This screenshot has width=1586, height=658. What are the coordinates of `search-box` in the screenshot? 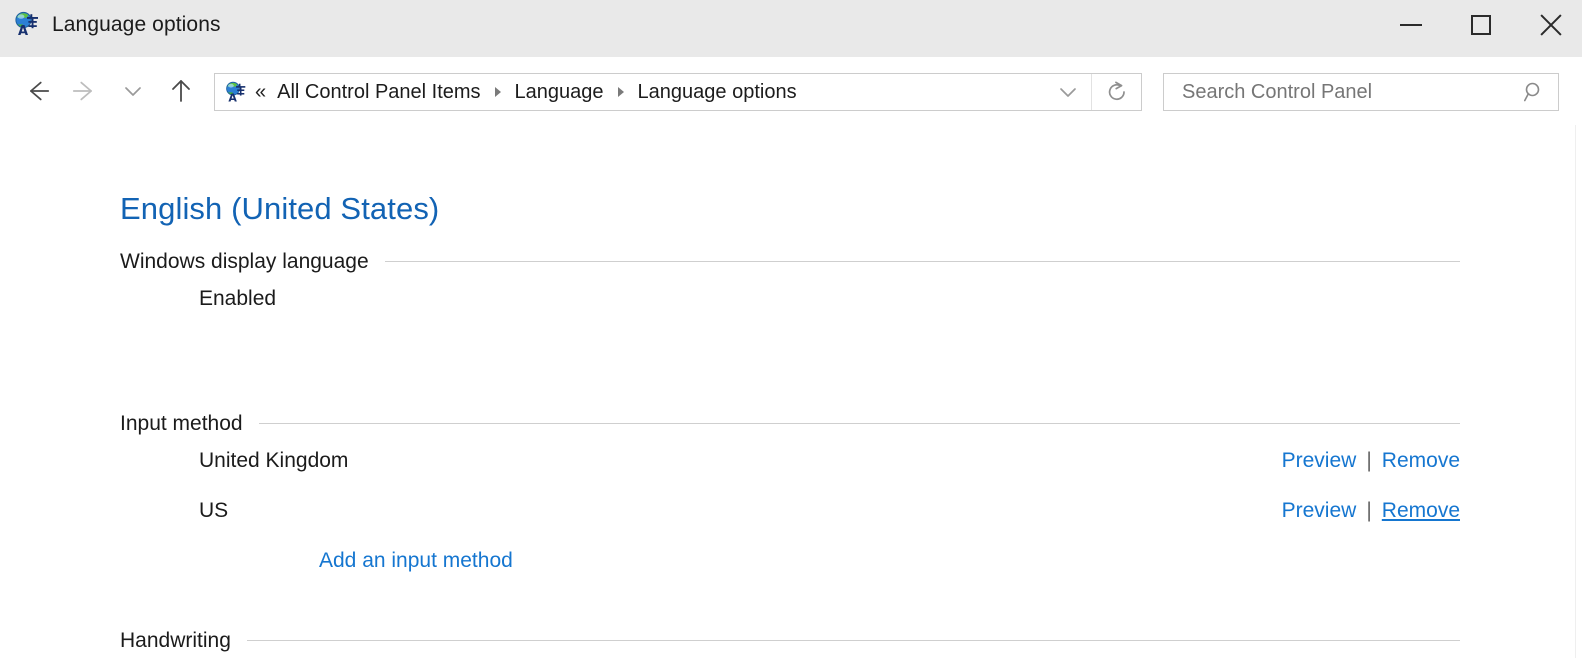 It's located at (1361, 92).